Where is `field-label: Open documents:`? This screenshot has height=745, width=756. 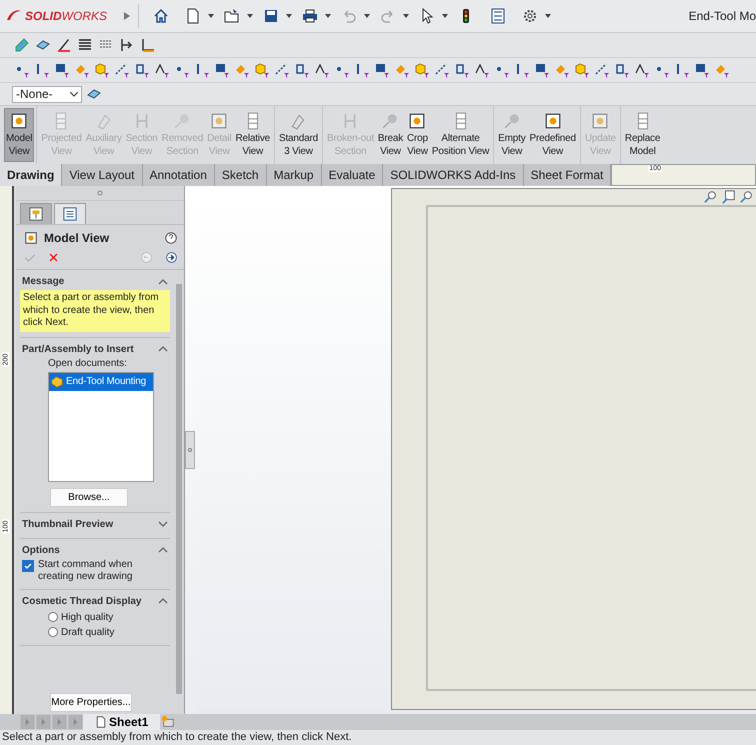 field-label: Open documents: is located at coordinates (87, 363).